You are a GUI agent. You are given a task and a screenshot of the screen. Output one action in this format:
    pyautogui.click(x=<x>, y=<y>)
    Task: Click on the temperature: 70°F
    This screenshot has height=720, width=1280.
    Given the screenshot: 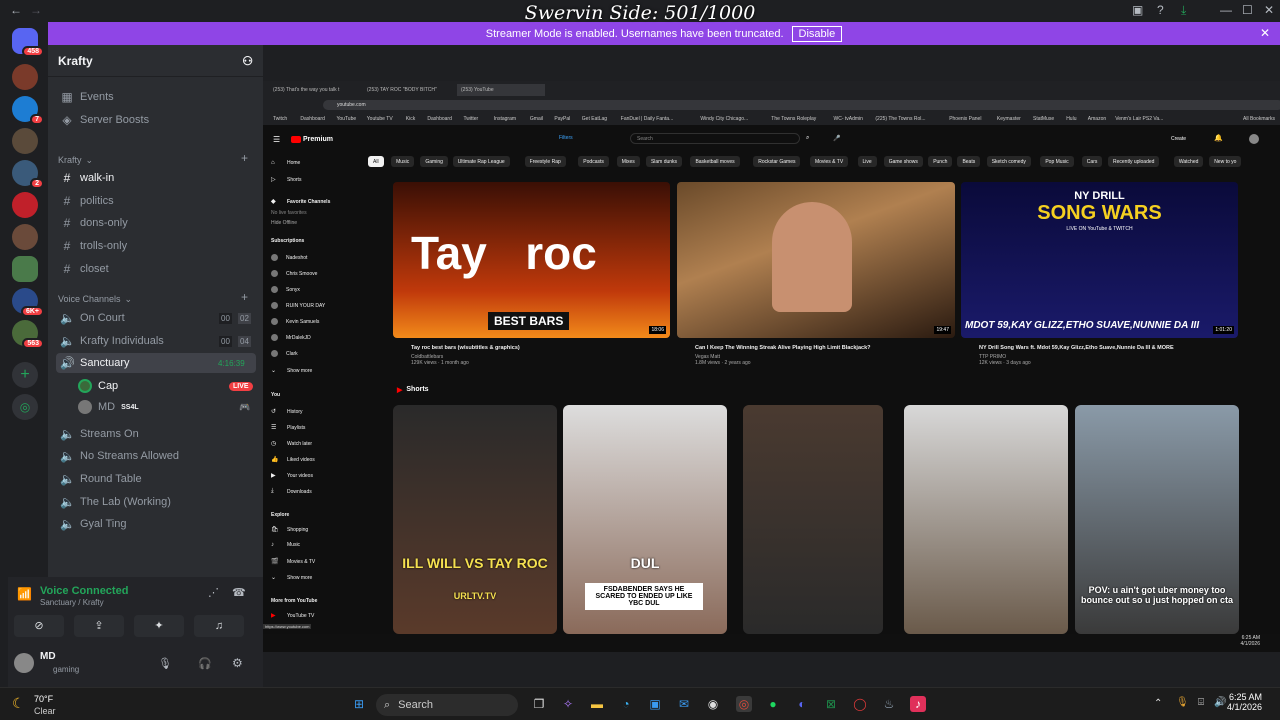 What is the action you would take?
    pyautogui.click(x=43, y=699)
    